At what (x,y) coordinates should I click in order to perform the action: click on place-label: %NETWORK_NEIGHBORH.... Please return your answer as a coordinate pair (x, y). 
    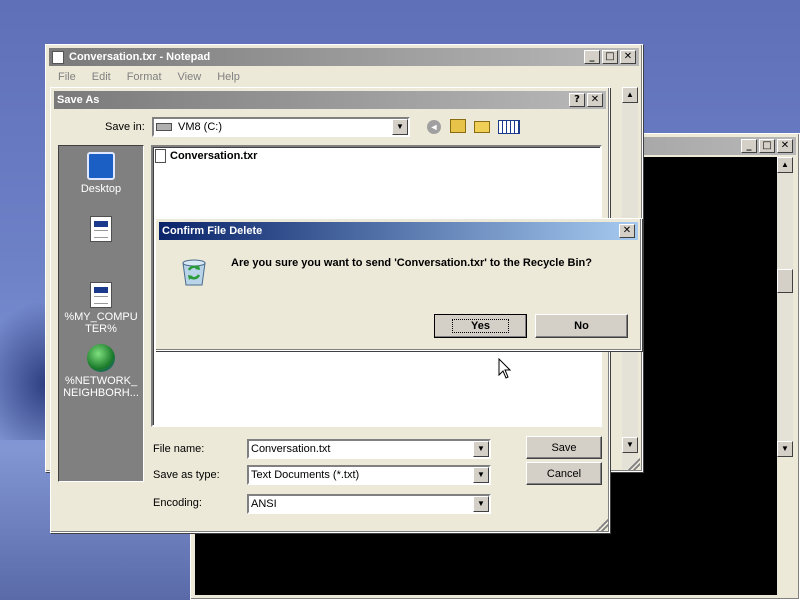
    Looking at the image, I should click on (101, 387).